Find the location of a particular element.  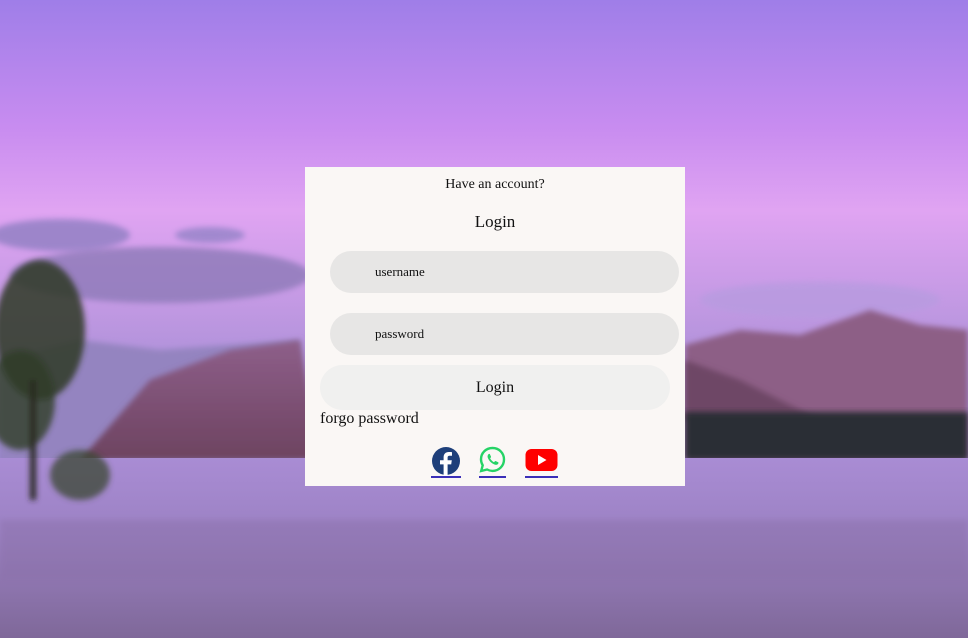

account-prompt: Have an account? is located at coordinates (495, 184).